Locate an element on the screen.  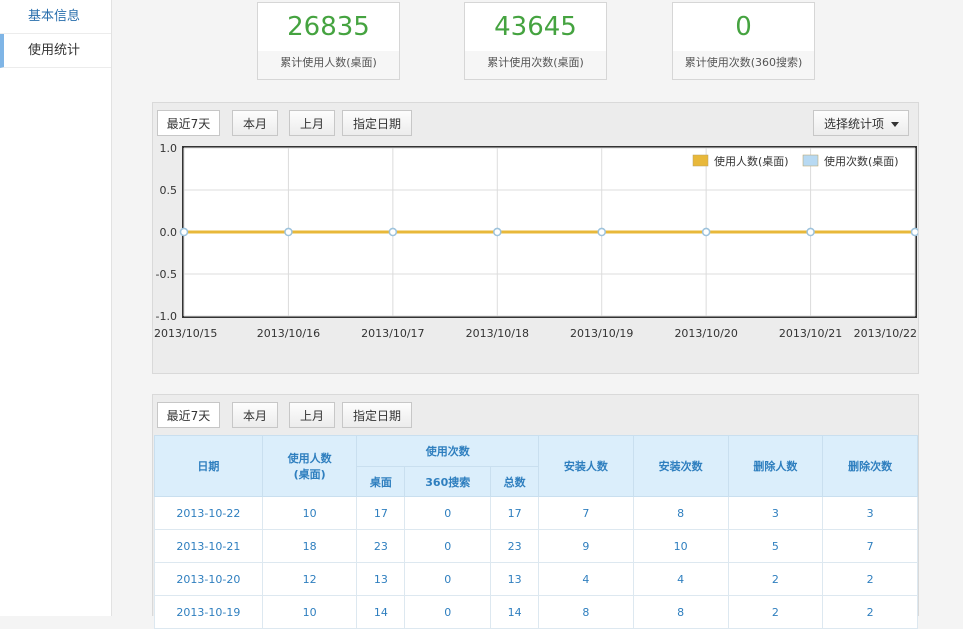
y-tick-label: 0.5 is located at coordinates (169, 190).